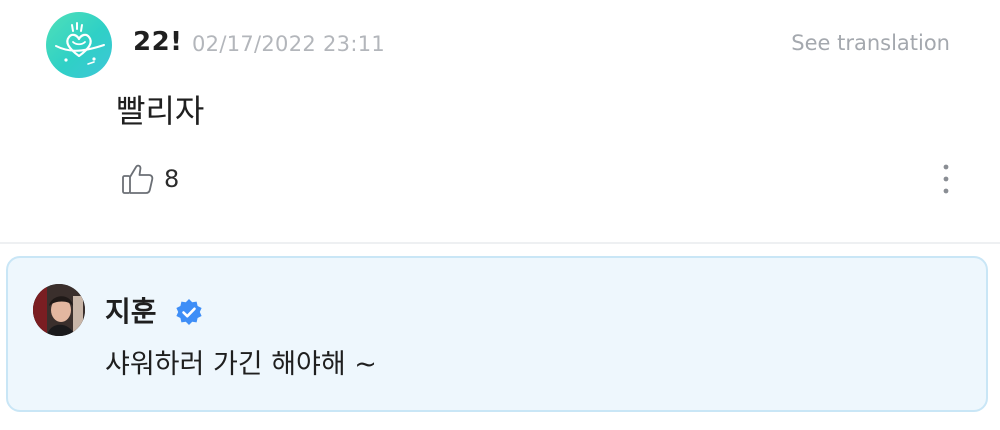 This screenshot has height=430, width=1000. I want to click on like-button: 8, so click(160, 179).